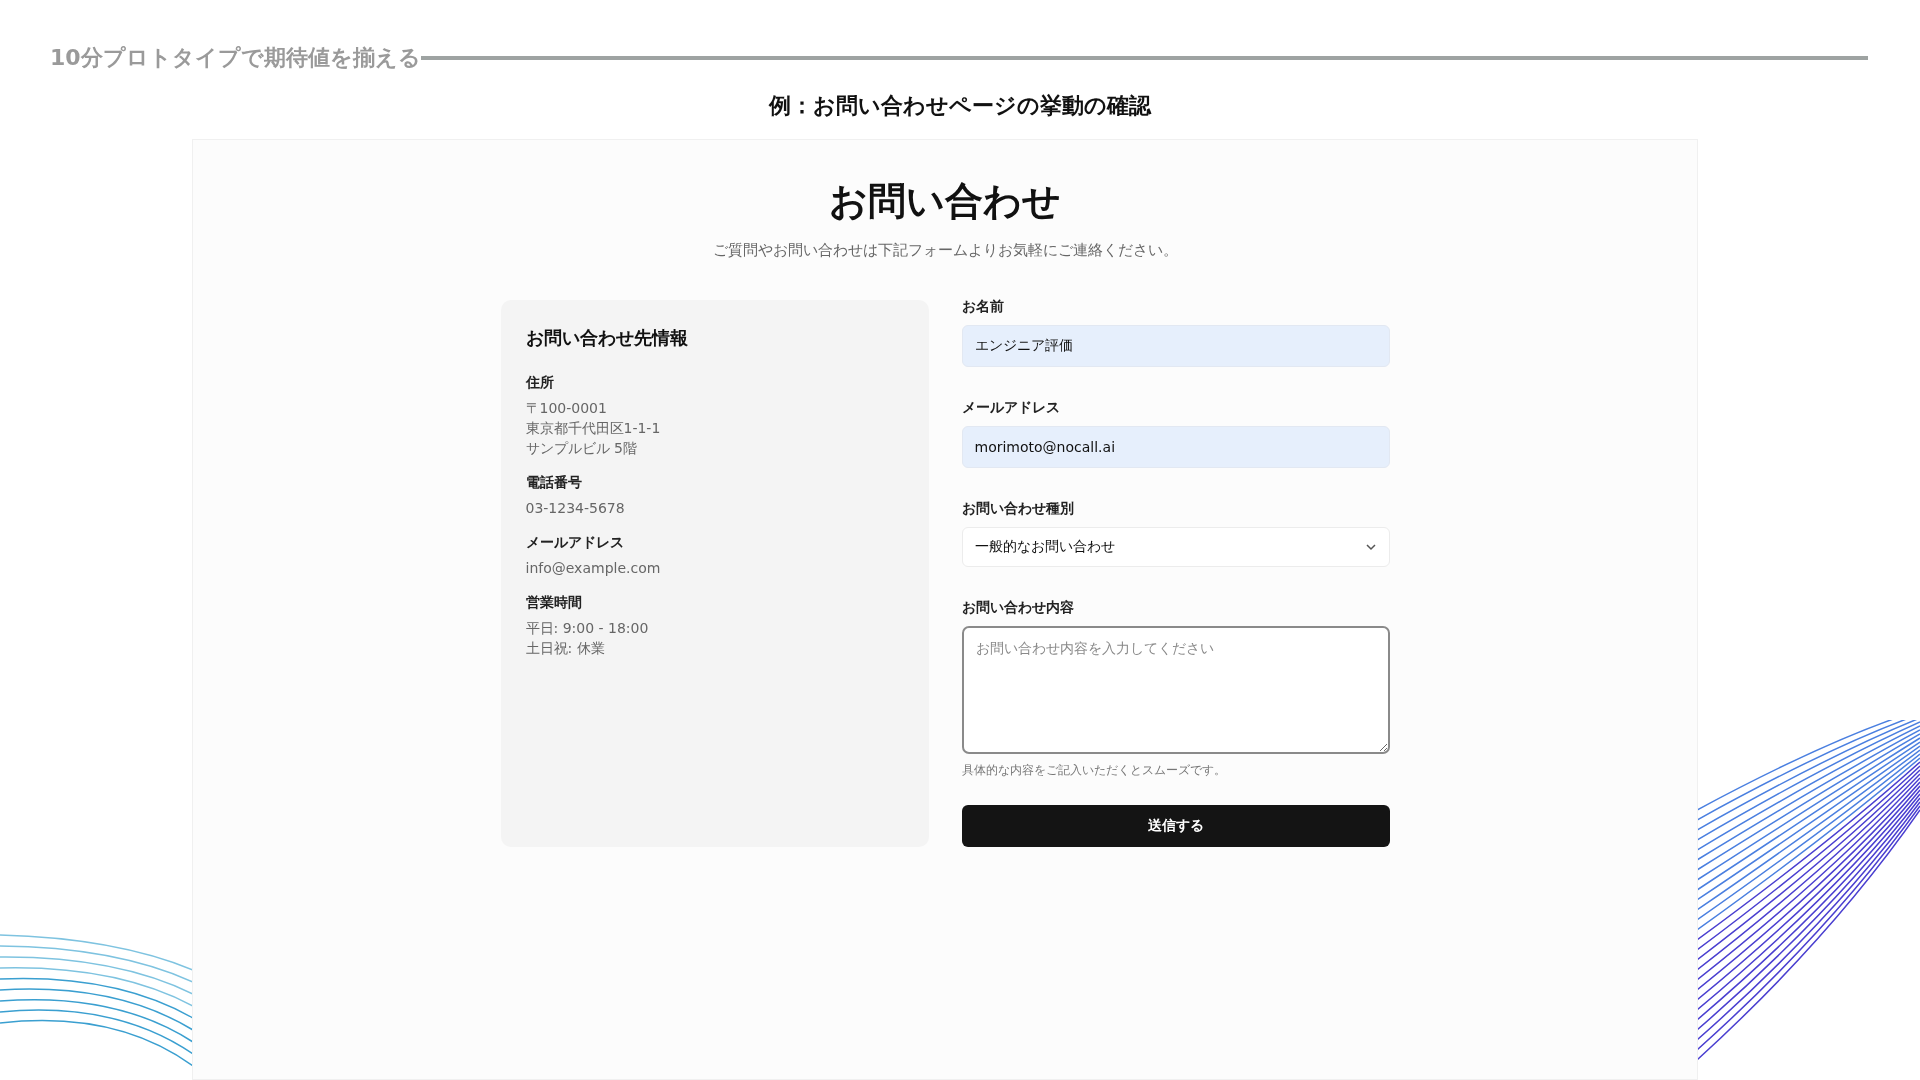  What do you see at coordinates (566, 408) in the screenshot?
I see `info-value: 〒100-0001` at bounding box center [566, 408].